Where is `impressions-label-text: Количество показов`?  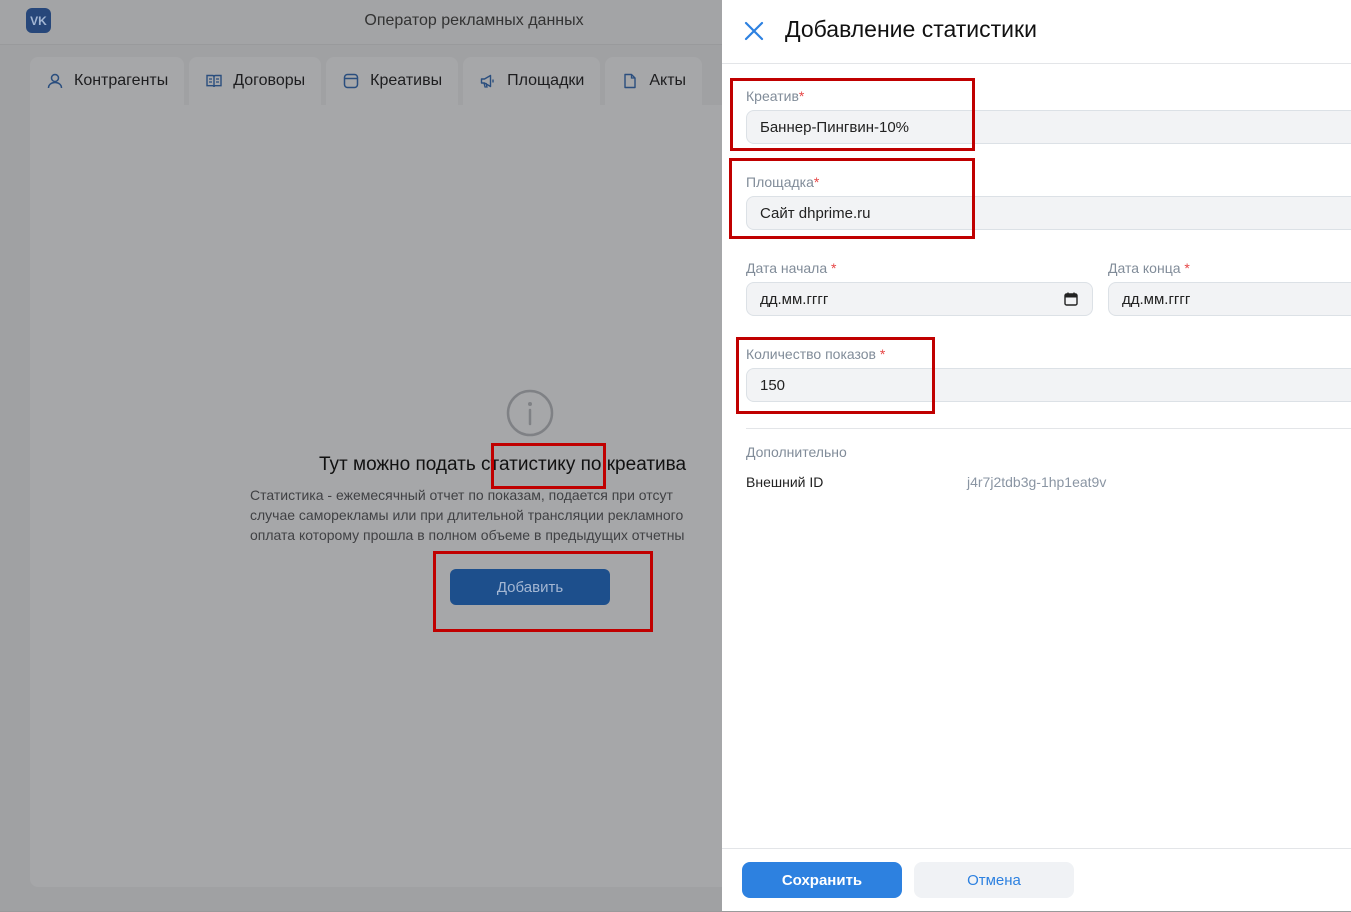 impressions-label-text: Количество показов is located at coordinates (811, 354).